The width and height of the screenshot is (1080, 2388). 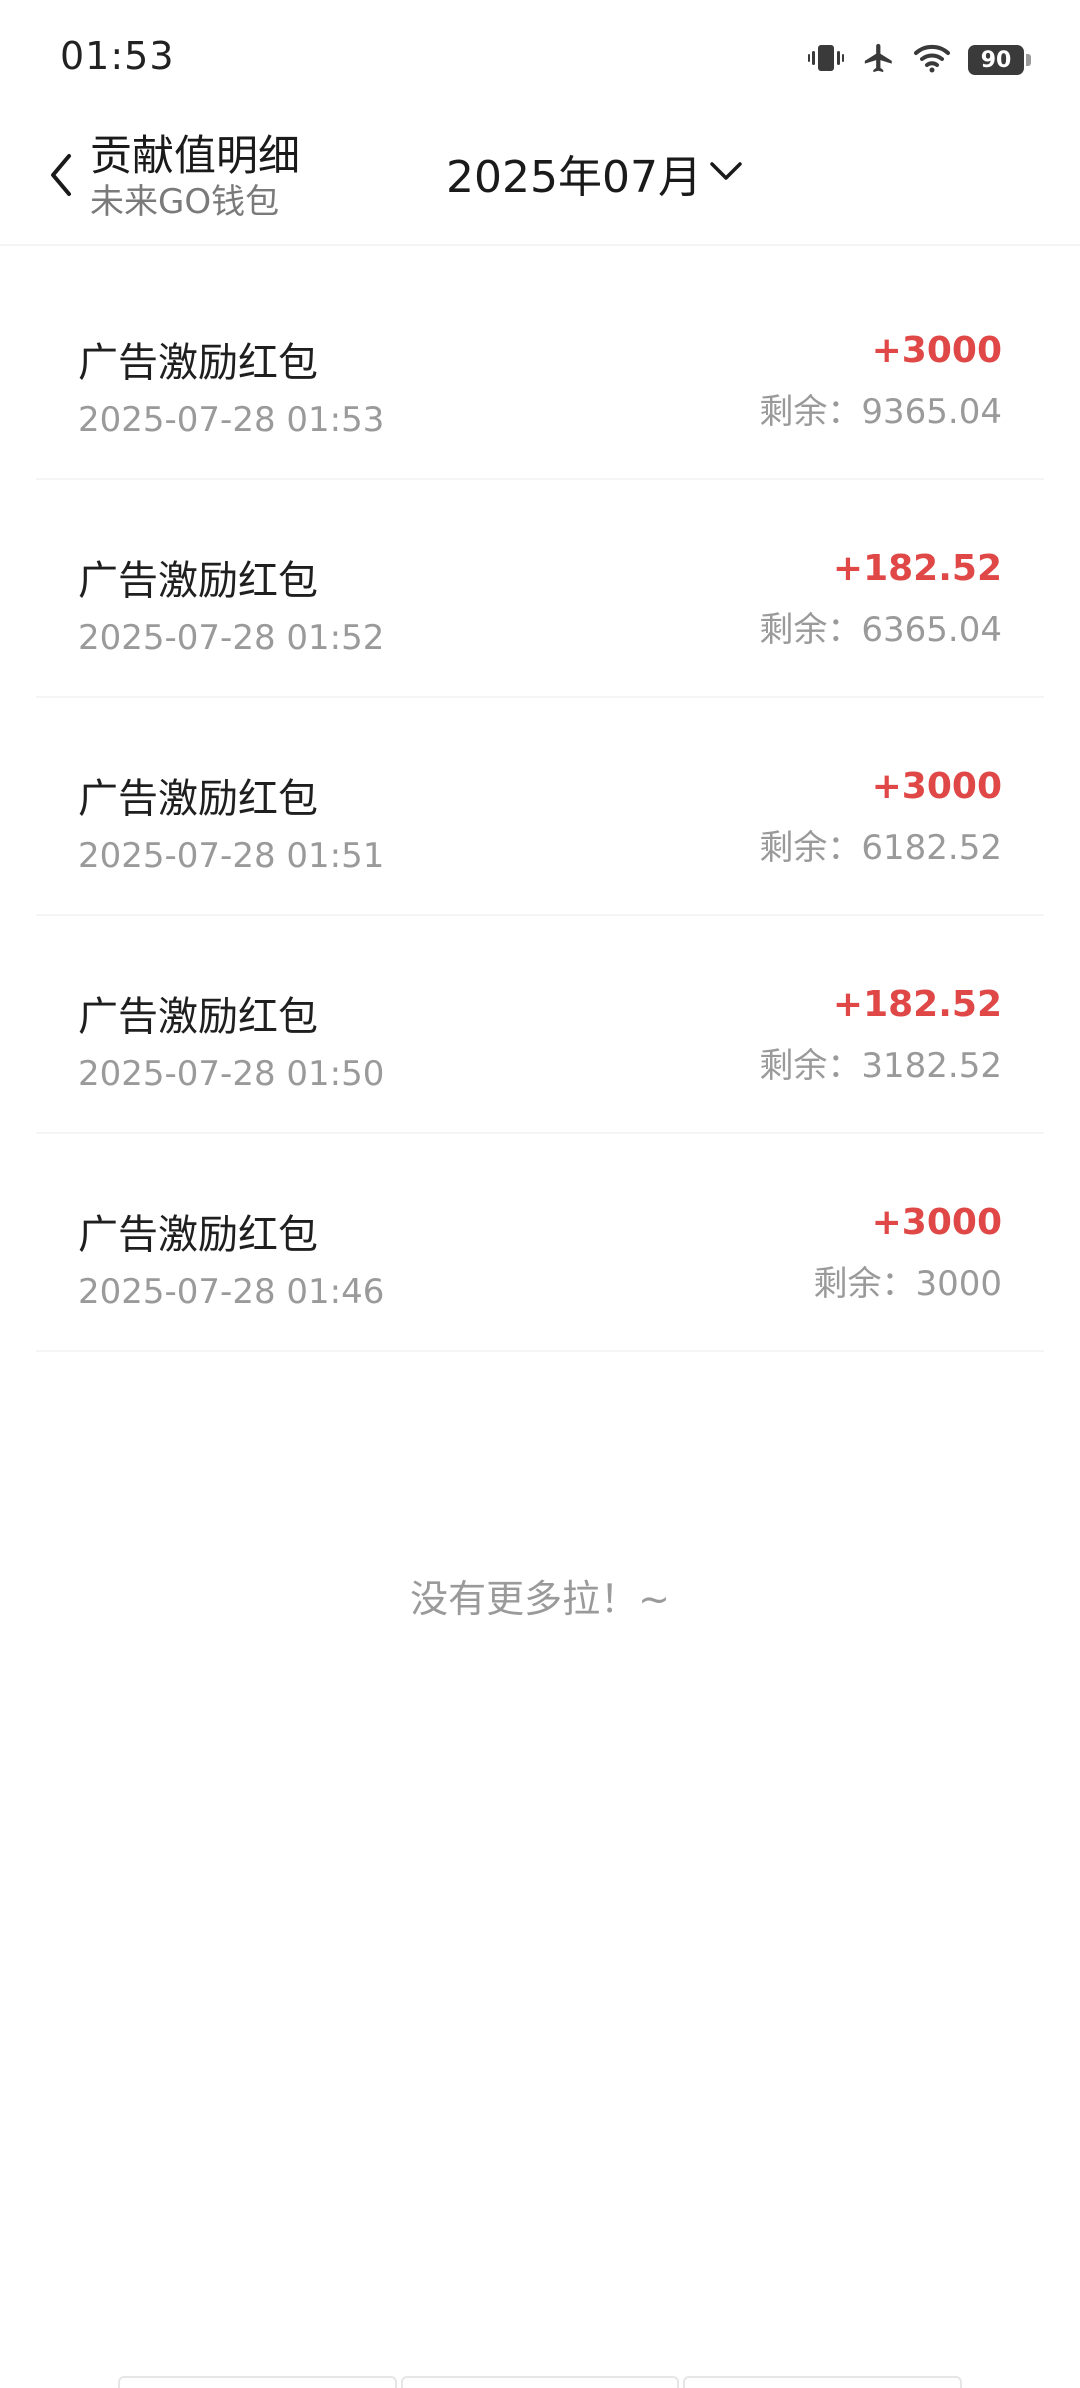 I want to click on airplane-icon, so click(x=879, y=60).